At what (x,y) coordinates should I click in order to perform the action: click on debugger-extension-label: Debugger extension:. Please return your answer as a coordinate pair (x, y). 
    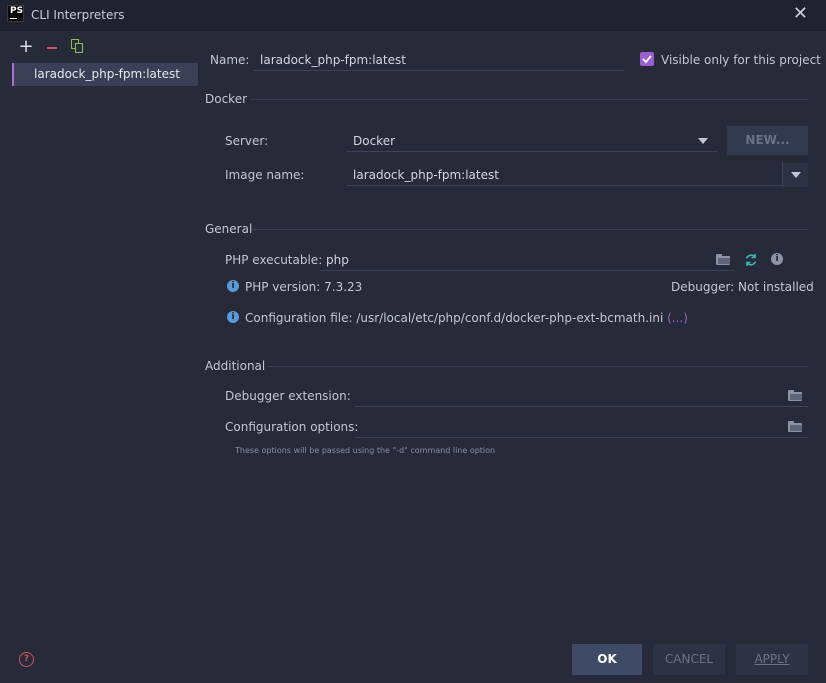
    Looking at the image, I should click on (288, 396).